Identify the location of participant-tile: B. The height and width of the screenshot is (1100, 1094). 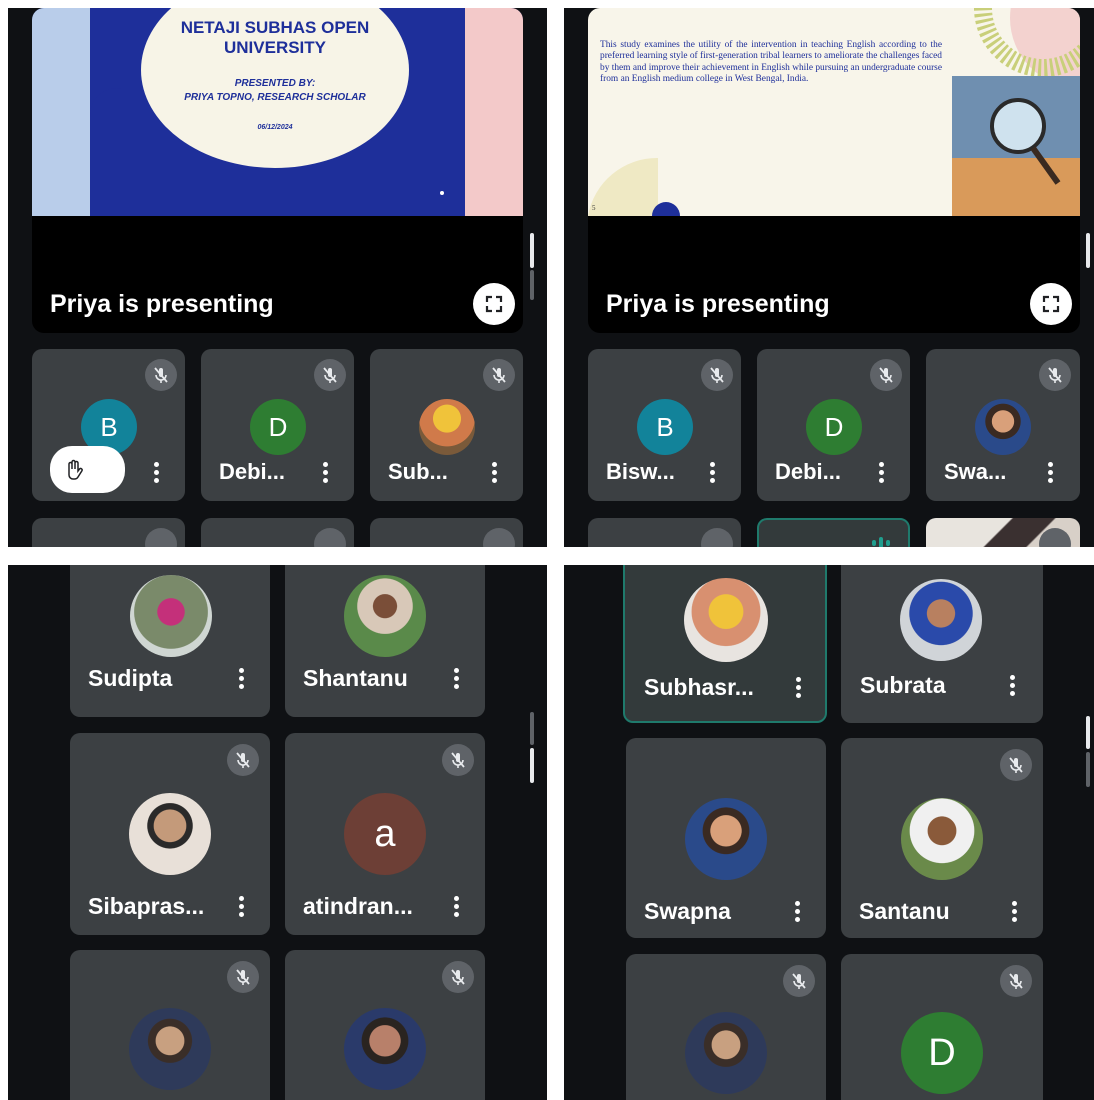
(108, 425).